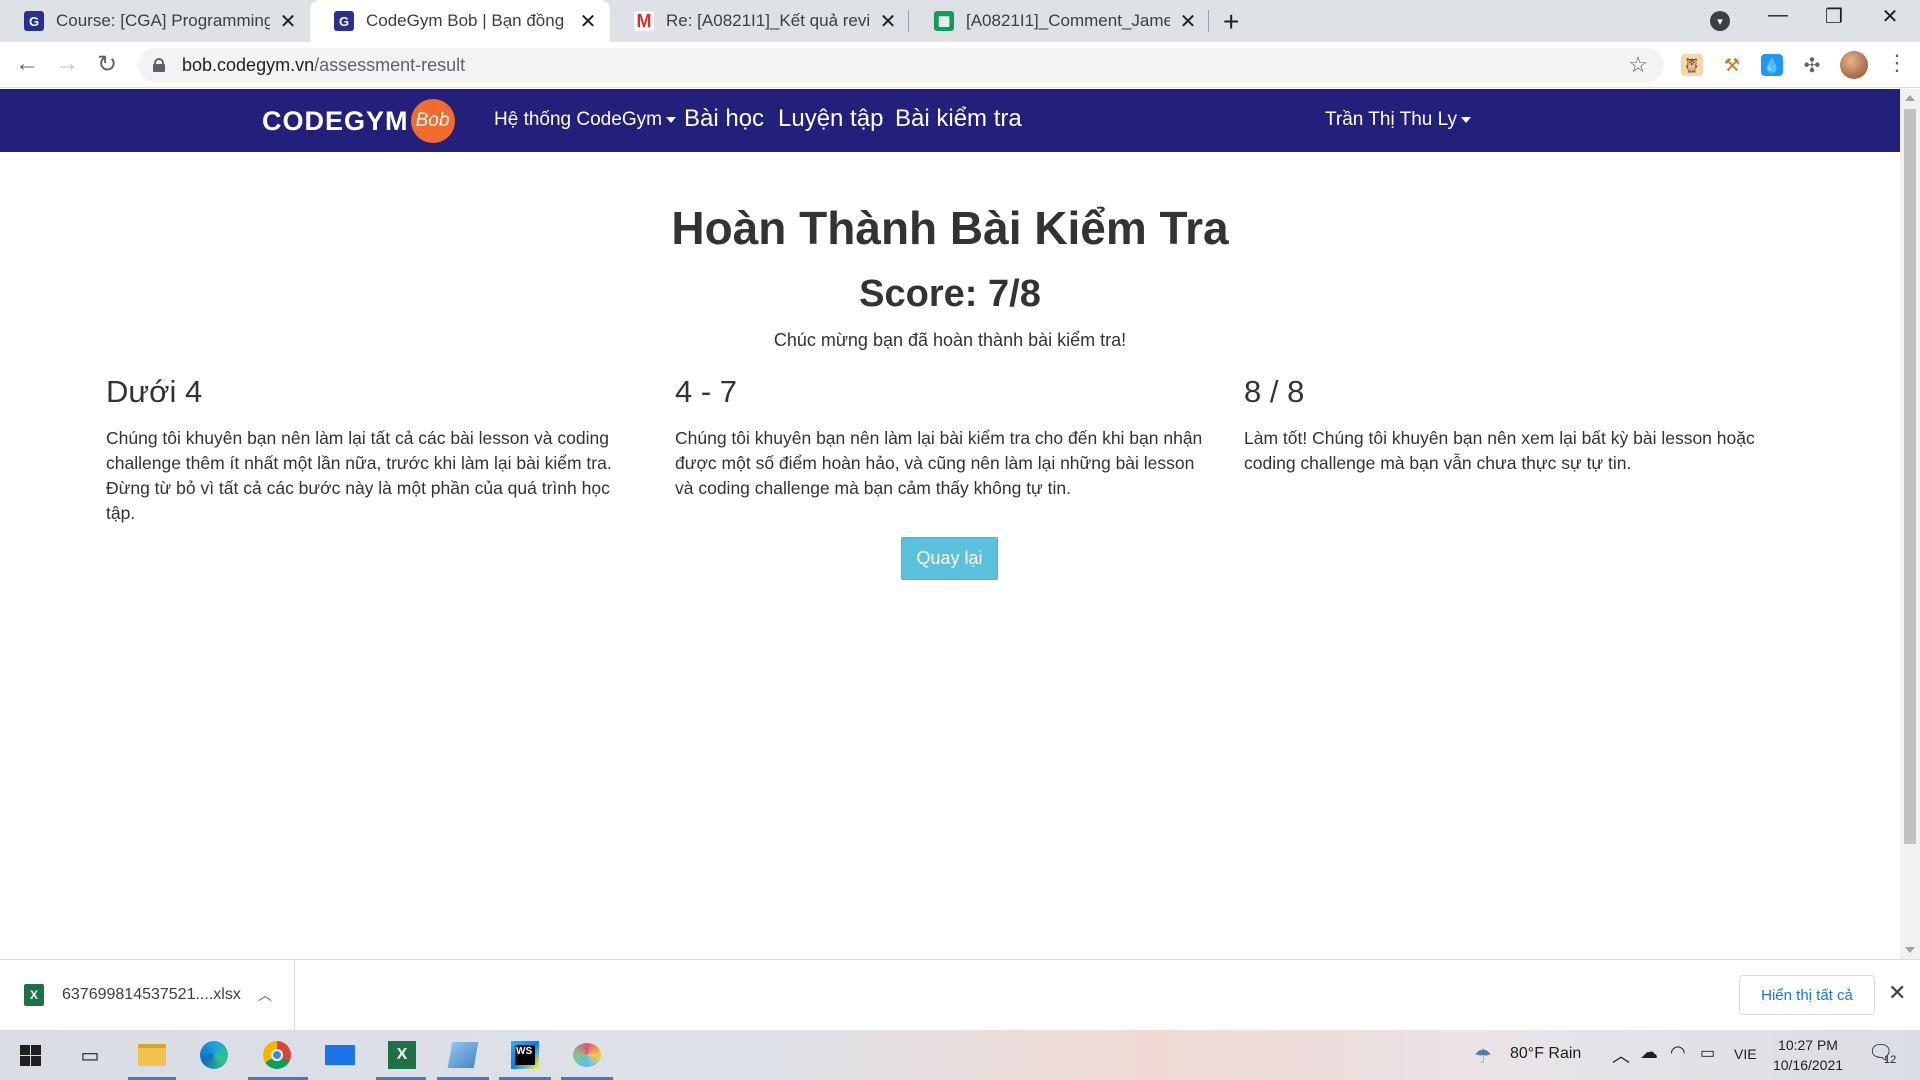 Image resolution: width=1920 pixels, height=1080 pixels. Describe the element at coordinates (1812, 65) in the screenshot. I see `extensions-puzzle-icon: ✣` at that location.